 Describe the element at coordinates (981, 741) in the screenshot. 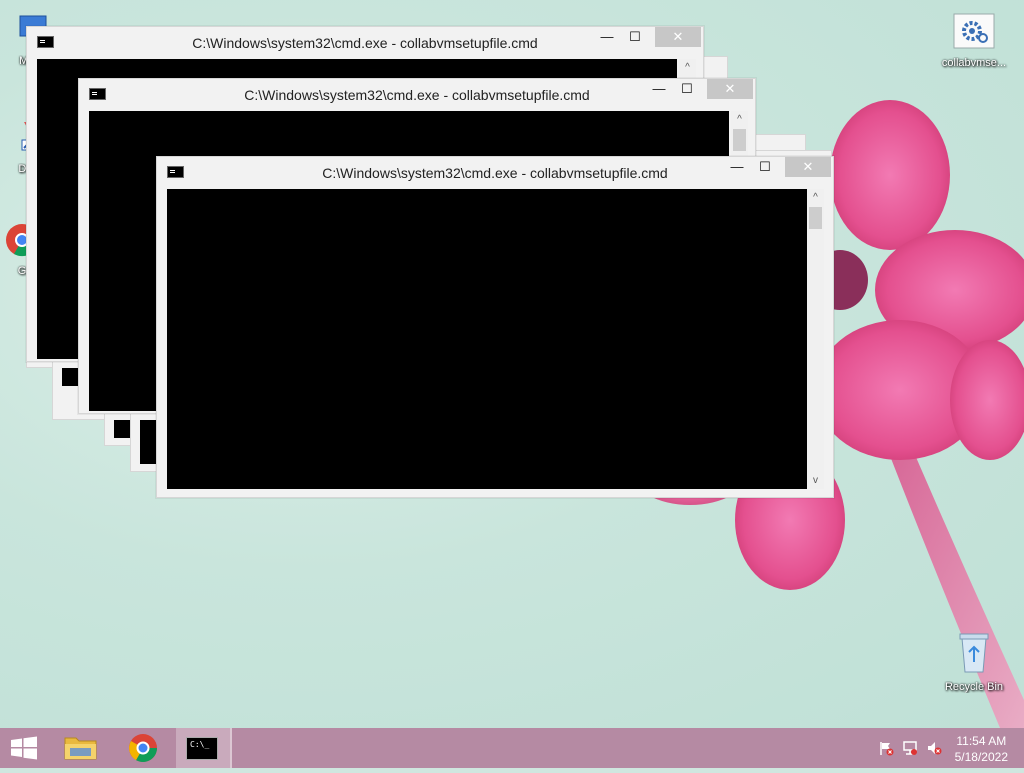

I see `clock-time: 11:54 AM` at that location.